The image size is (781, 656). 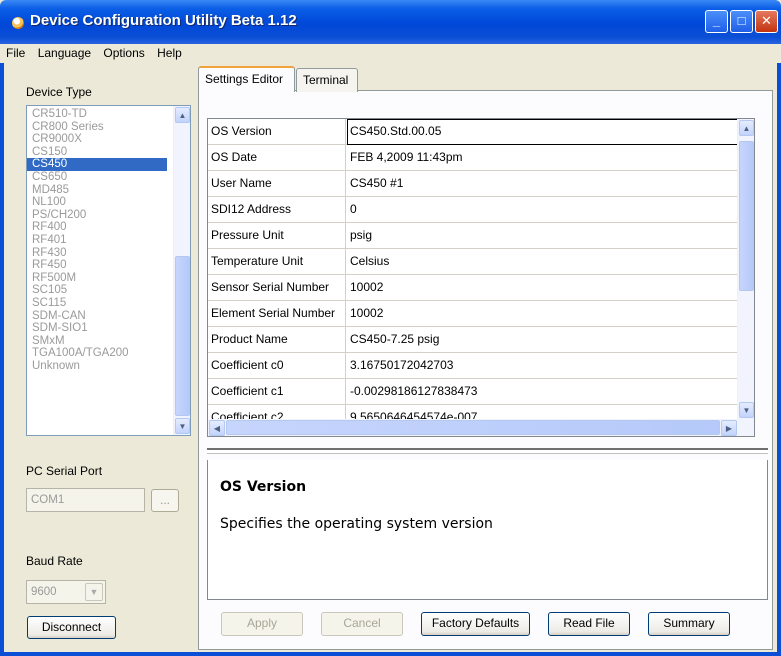 What do you see at coordinates (766, 21) in the screenshot?
I see `close-button: ✕` at bounding box center [766, 21].